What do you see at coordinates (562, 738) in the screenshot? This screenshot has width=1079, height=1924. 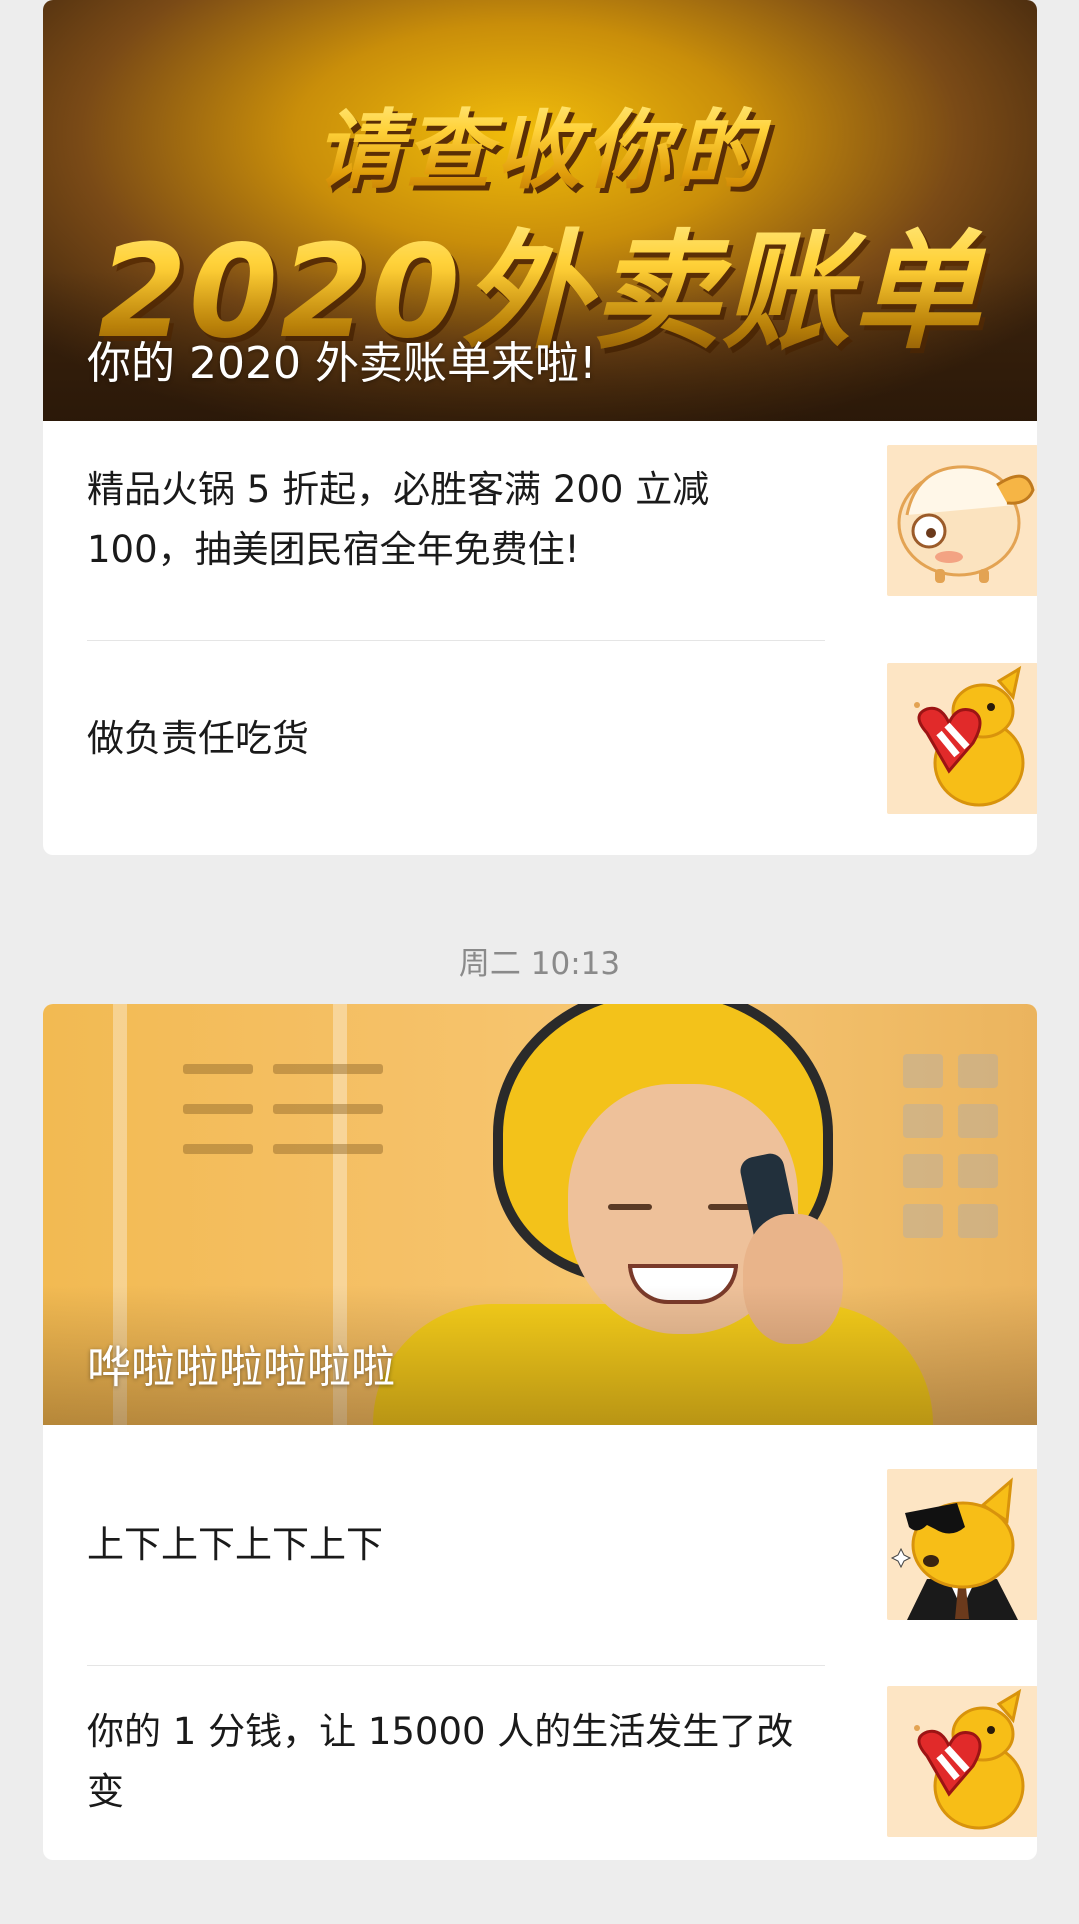 I see `list-item: 做负责任吃货` at bounding box center [562, 738].